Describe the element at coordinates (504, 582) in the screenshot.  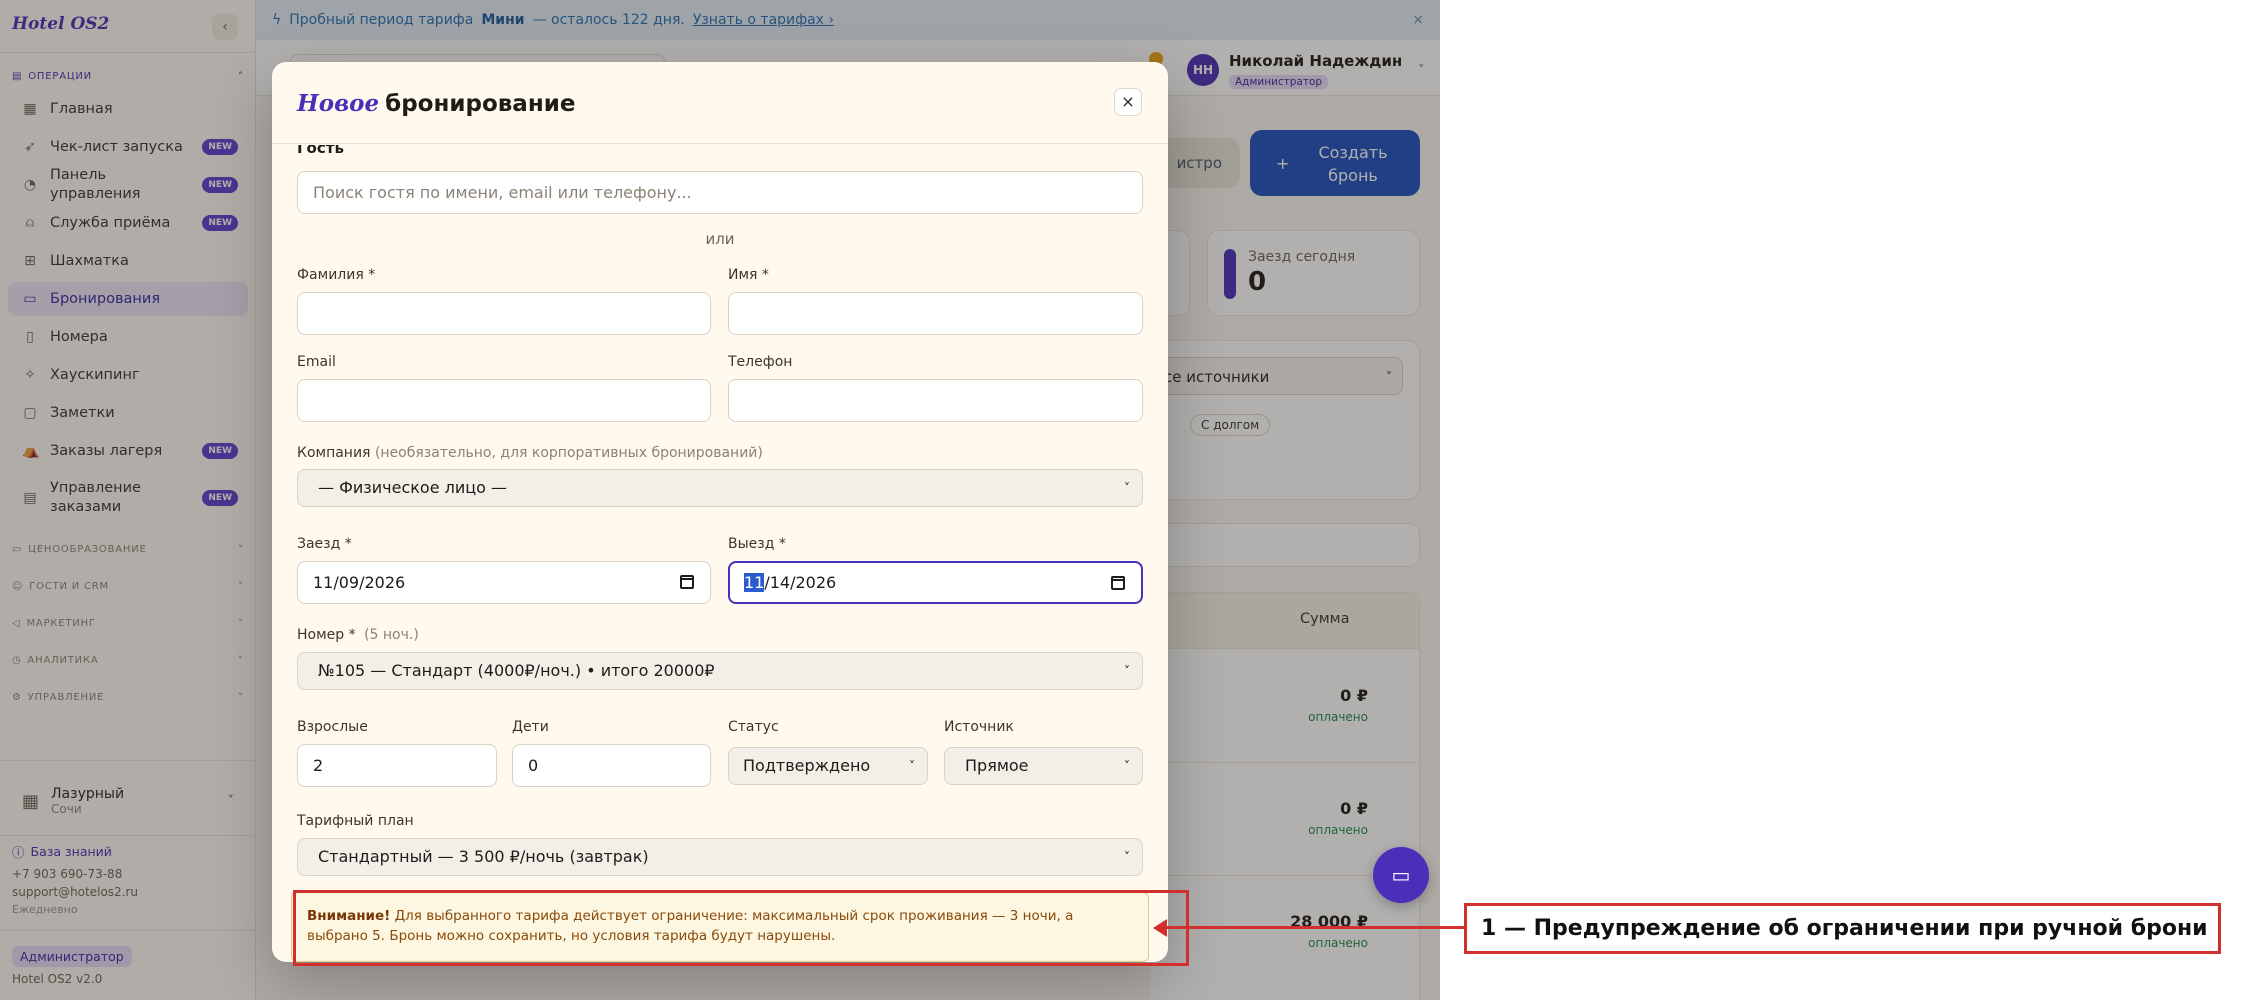
I see `checkin-date-field: 11/09/2026` at that location.